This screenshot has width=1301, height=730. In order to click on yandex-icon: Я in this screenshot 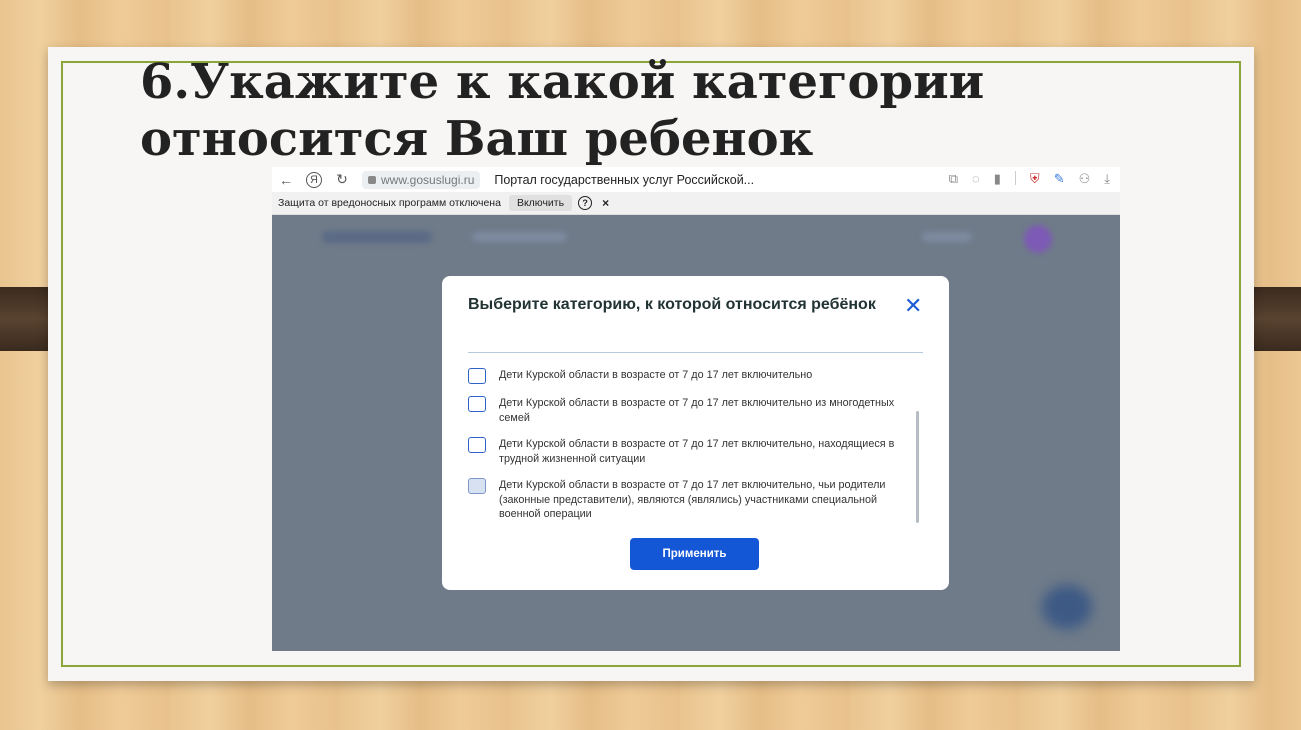, I will do `click(314, 179)`.